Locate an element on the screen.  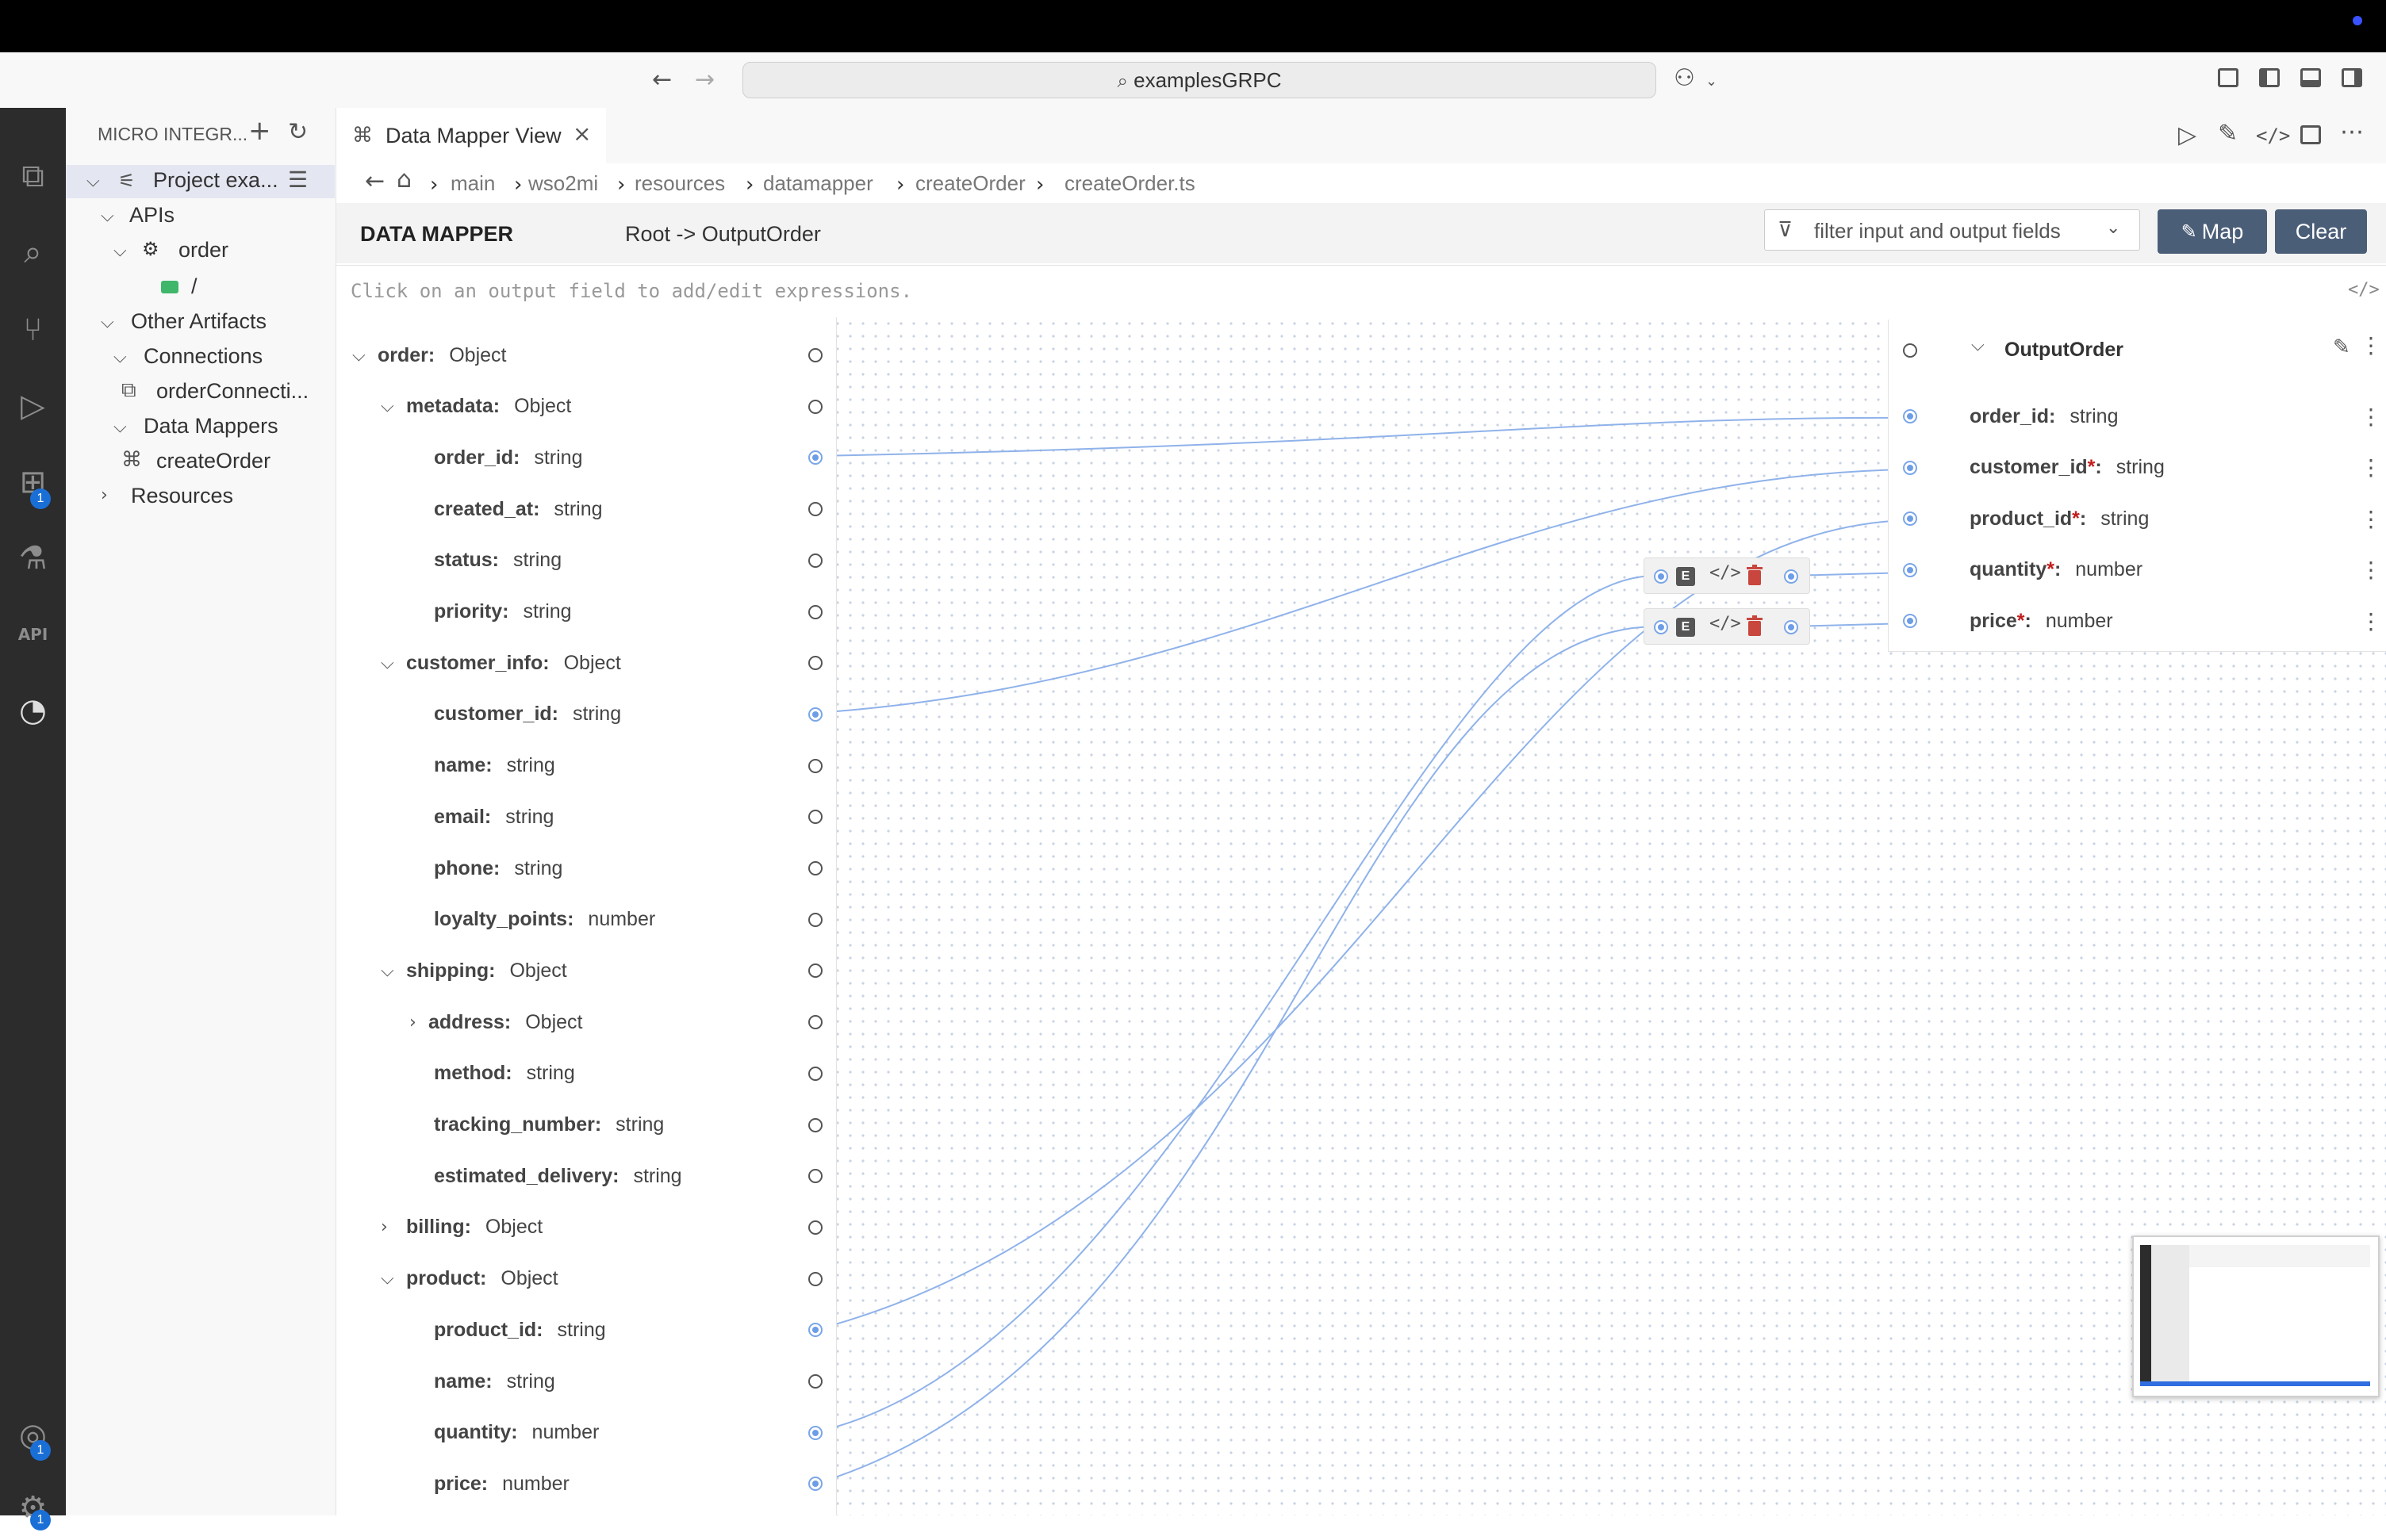
minimap is located at coordinates (2256, 1316).